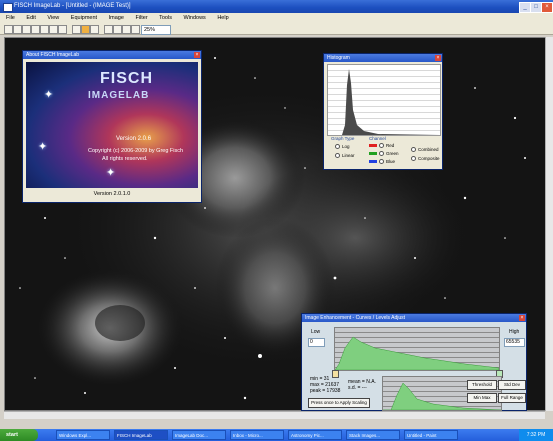  What do you see at coordinates (112, 194) in the screenshot?
I see `about-footer-version: Version 2.0.1.0` at bounding box center [112, 194].